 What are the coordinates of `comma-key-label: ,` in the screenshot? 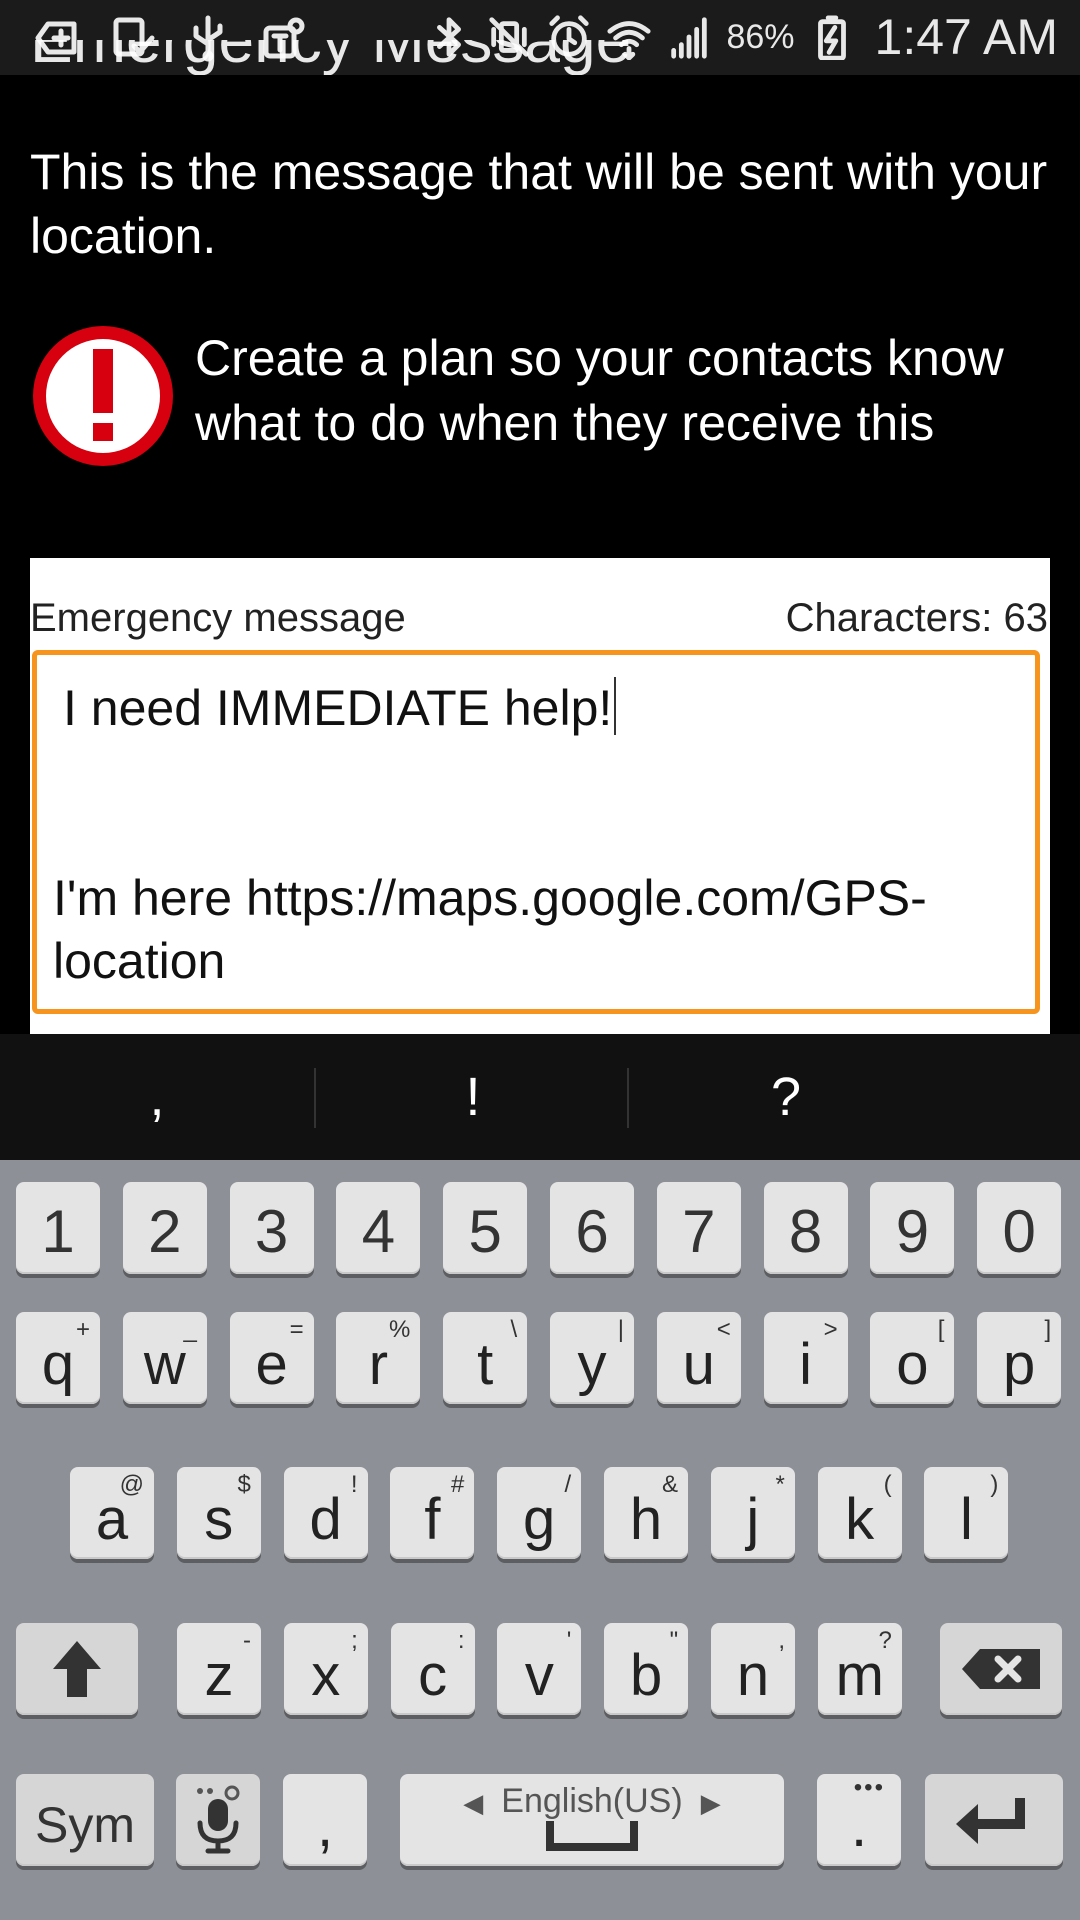 It's located at (325, 1826).